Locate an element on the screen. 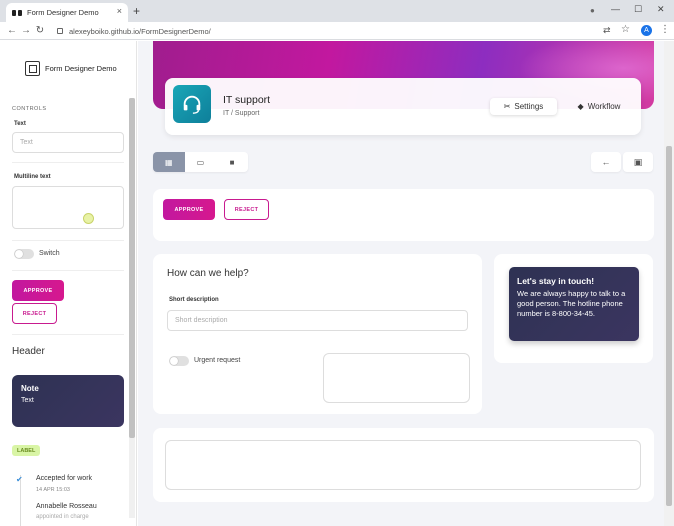 This screenshot has width=674, height=526. address-bar: alexeyboiko.github.io/FormDesignerDemo/ is located at coordinates (344, 31).